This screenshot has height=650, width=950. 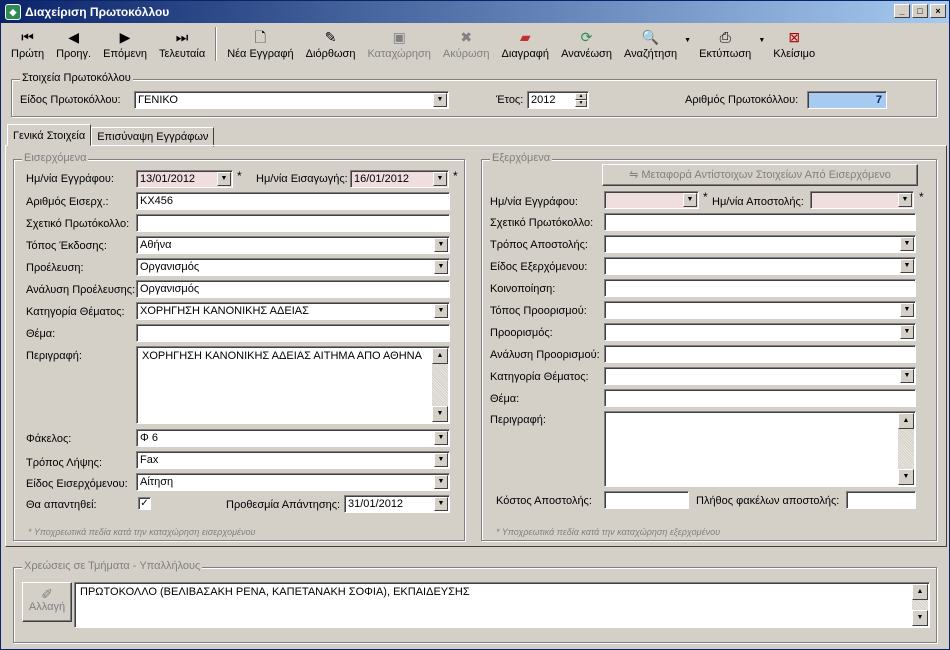 I want to click on search-button: 🔍 Αναζήτηση ▼, so click(x=654, y=44).